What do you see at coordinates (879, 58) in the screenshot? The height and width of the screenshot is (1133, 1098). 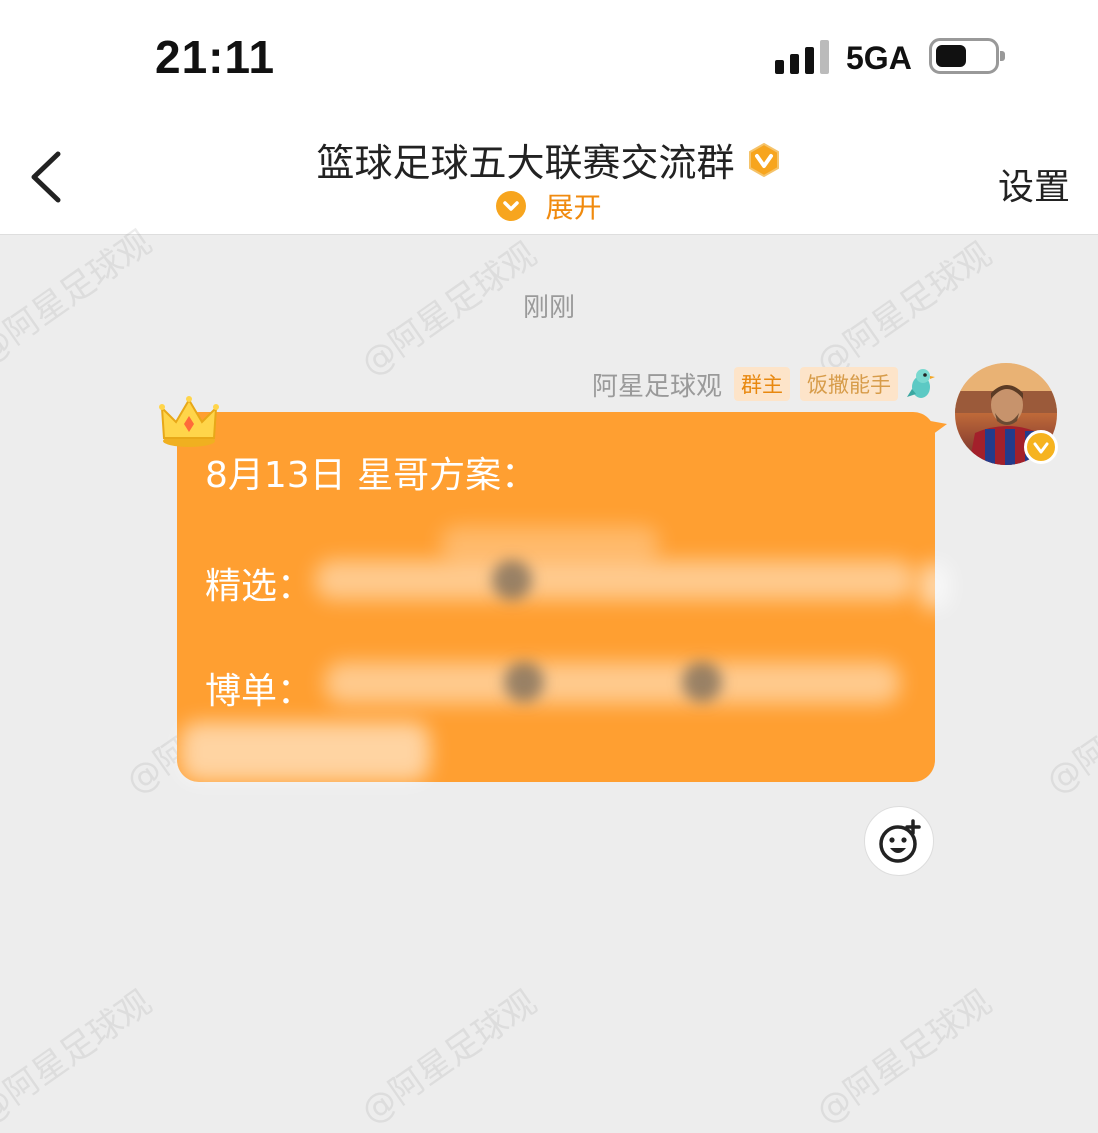 I see `network-type: 5GA` at bounding box center [879, 58].